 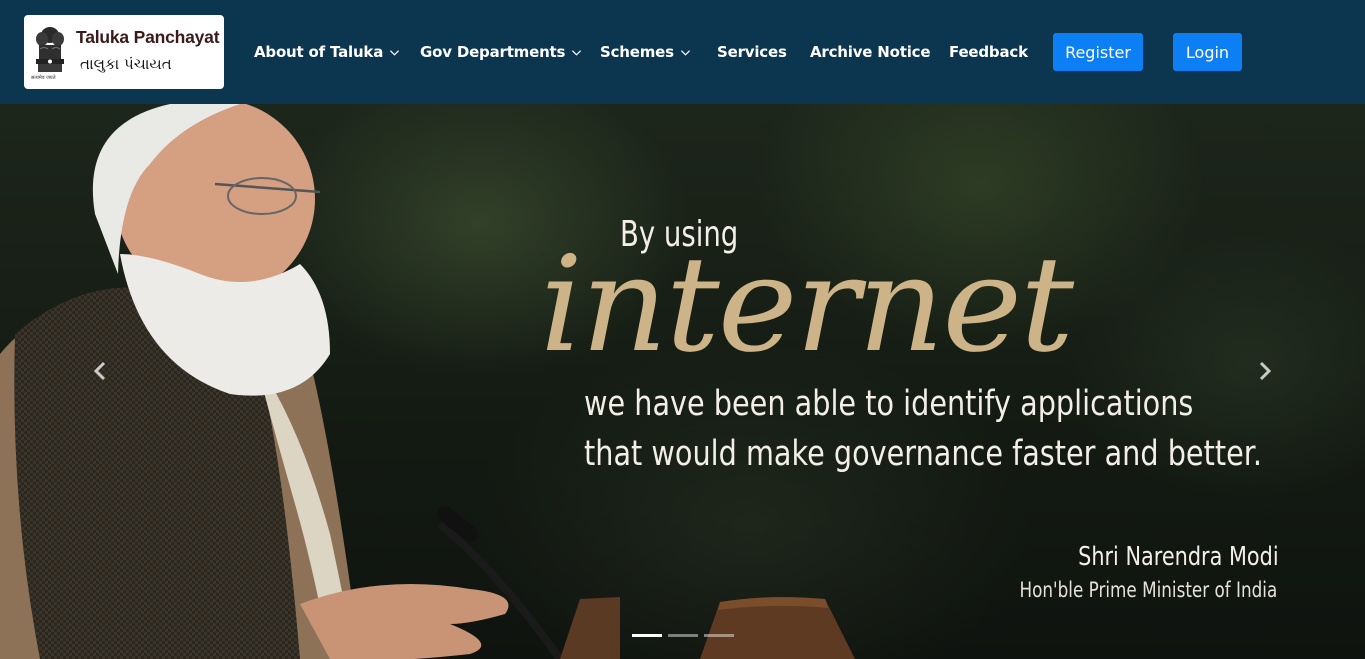 I want to click on register-button: Register, so click(x=1098, y=52).